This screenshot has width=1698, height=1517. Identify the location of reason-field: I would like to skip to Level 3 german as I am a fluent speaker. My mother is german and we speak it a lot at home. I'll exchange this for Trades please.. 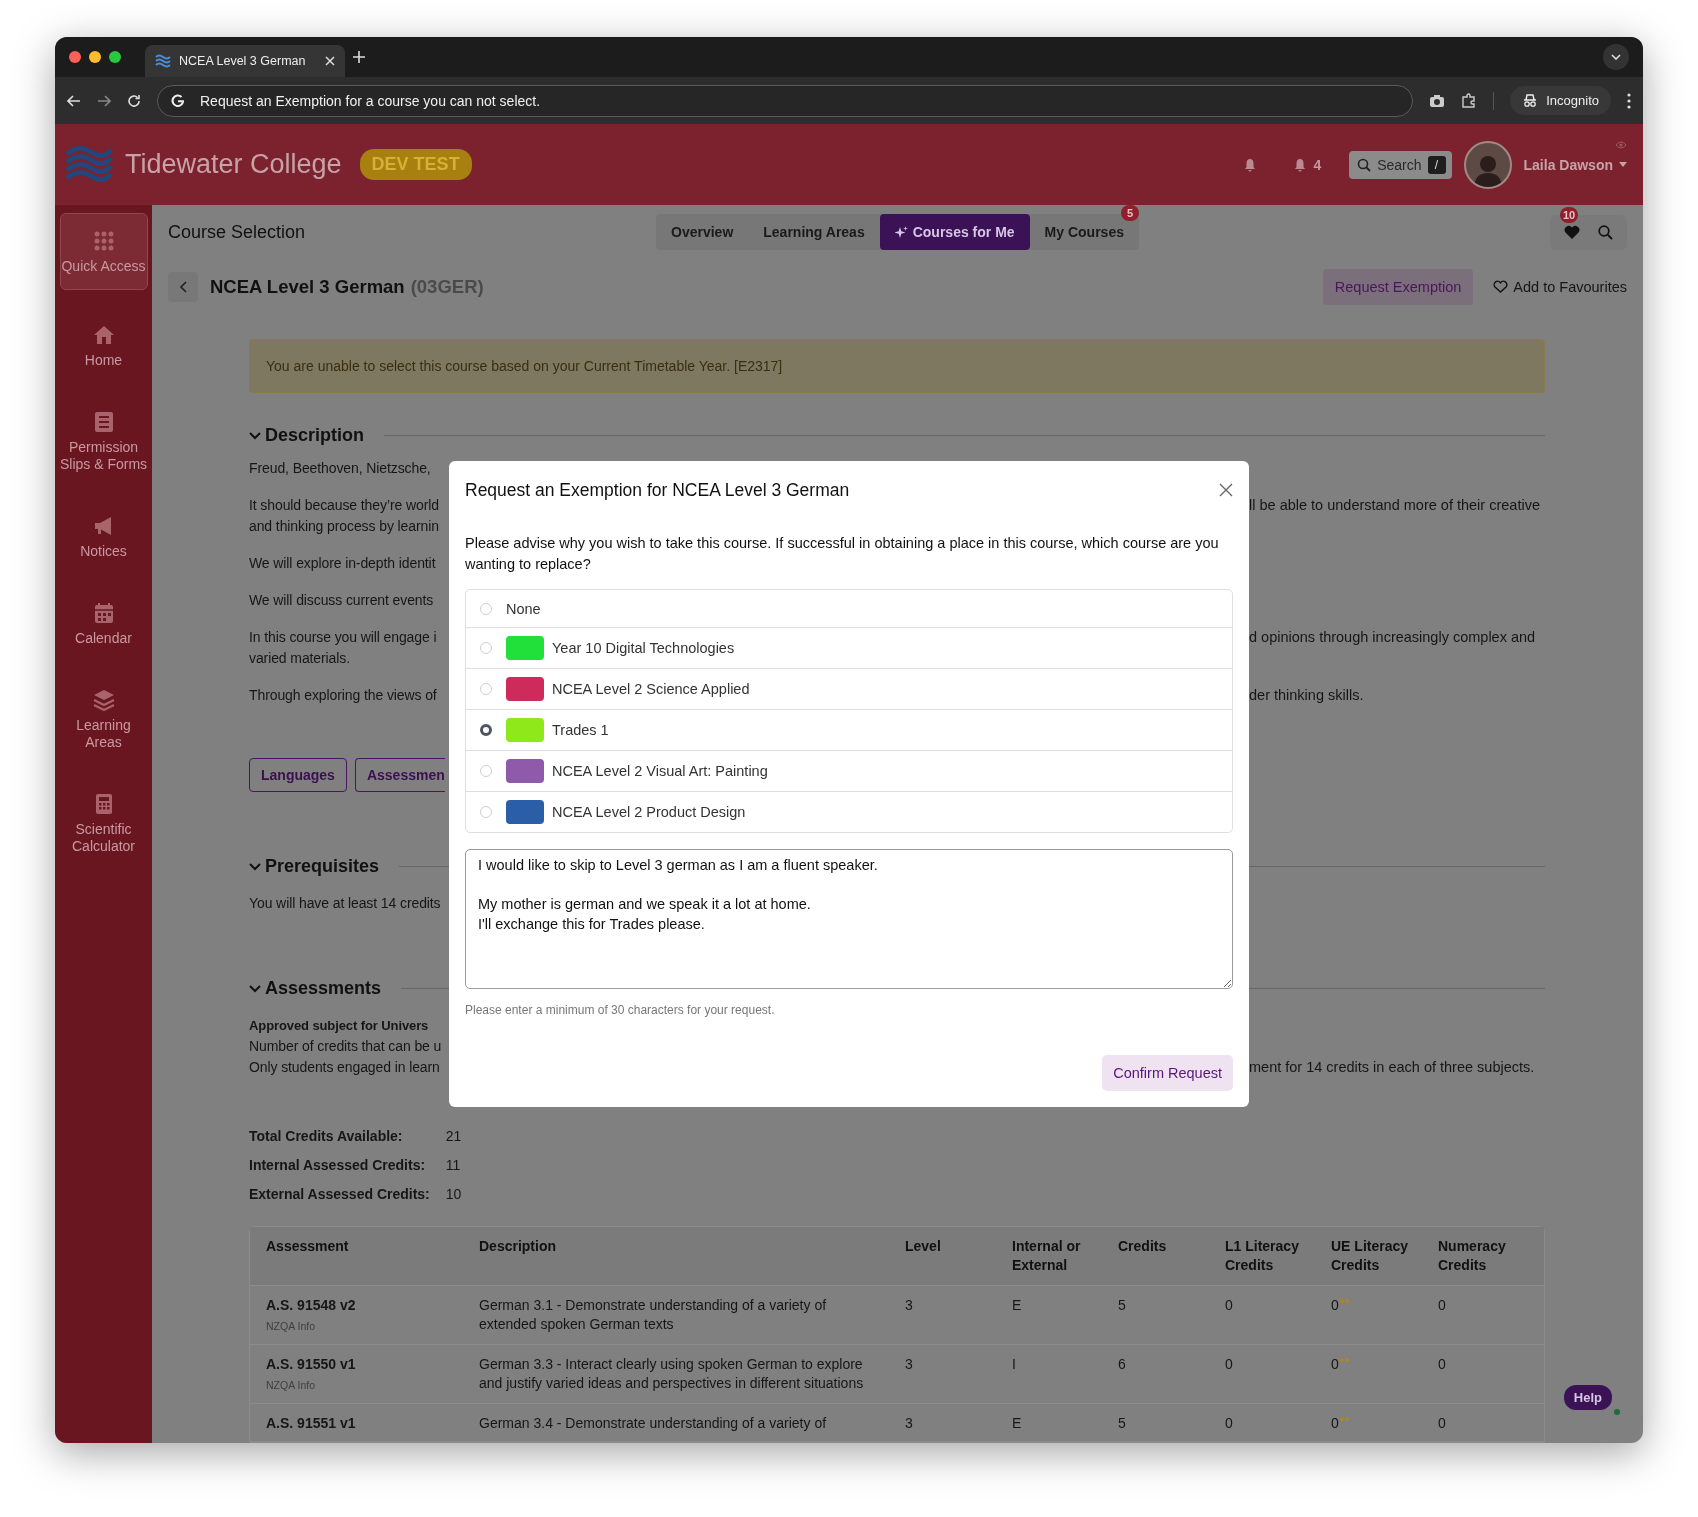
(849, 919).